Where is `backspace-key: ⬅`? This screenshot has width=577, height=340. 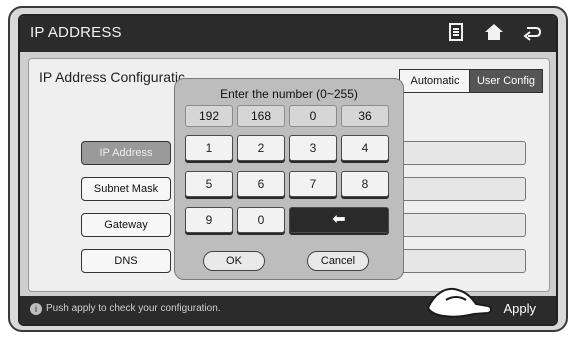
backspace-key: ⬅ is located at coordinates (339, 220).